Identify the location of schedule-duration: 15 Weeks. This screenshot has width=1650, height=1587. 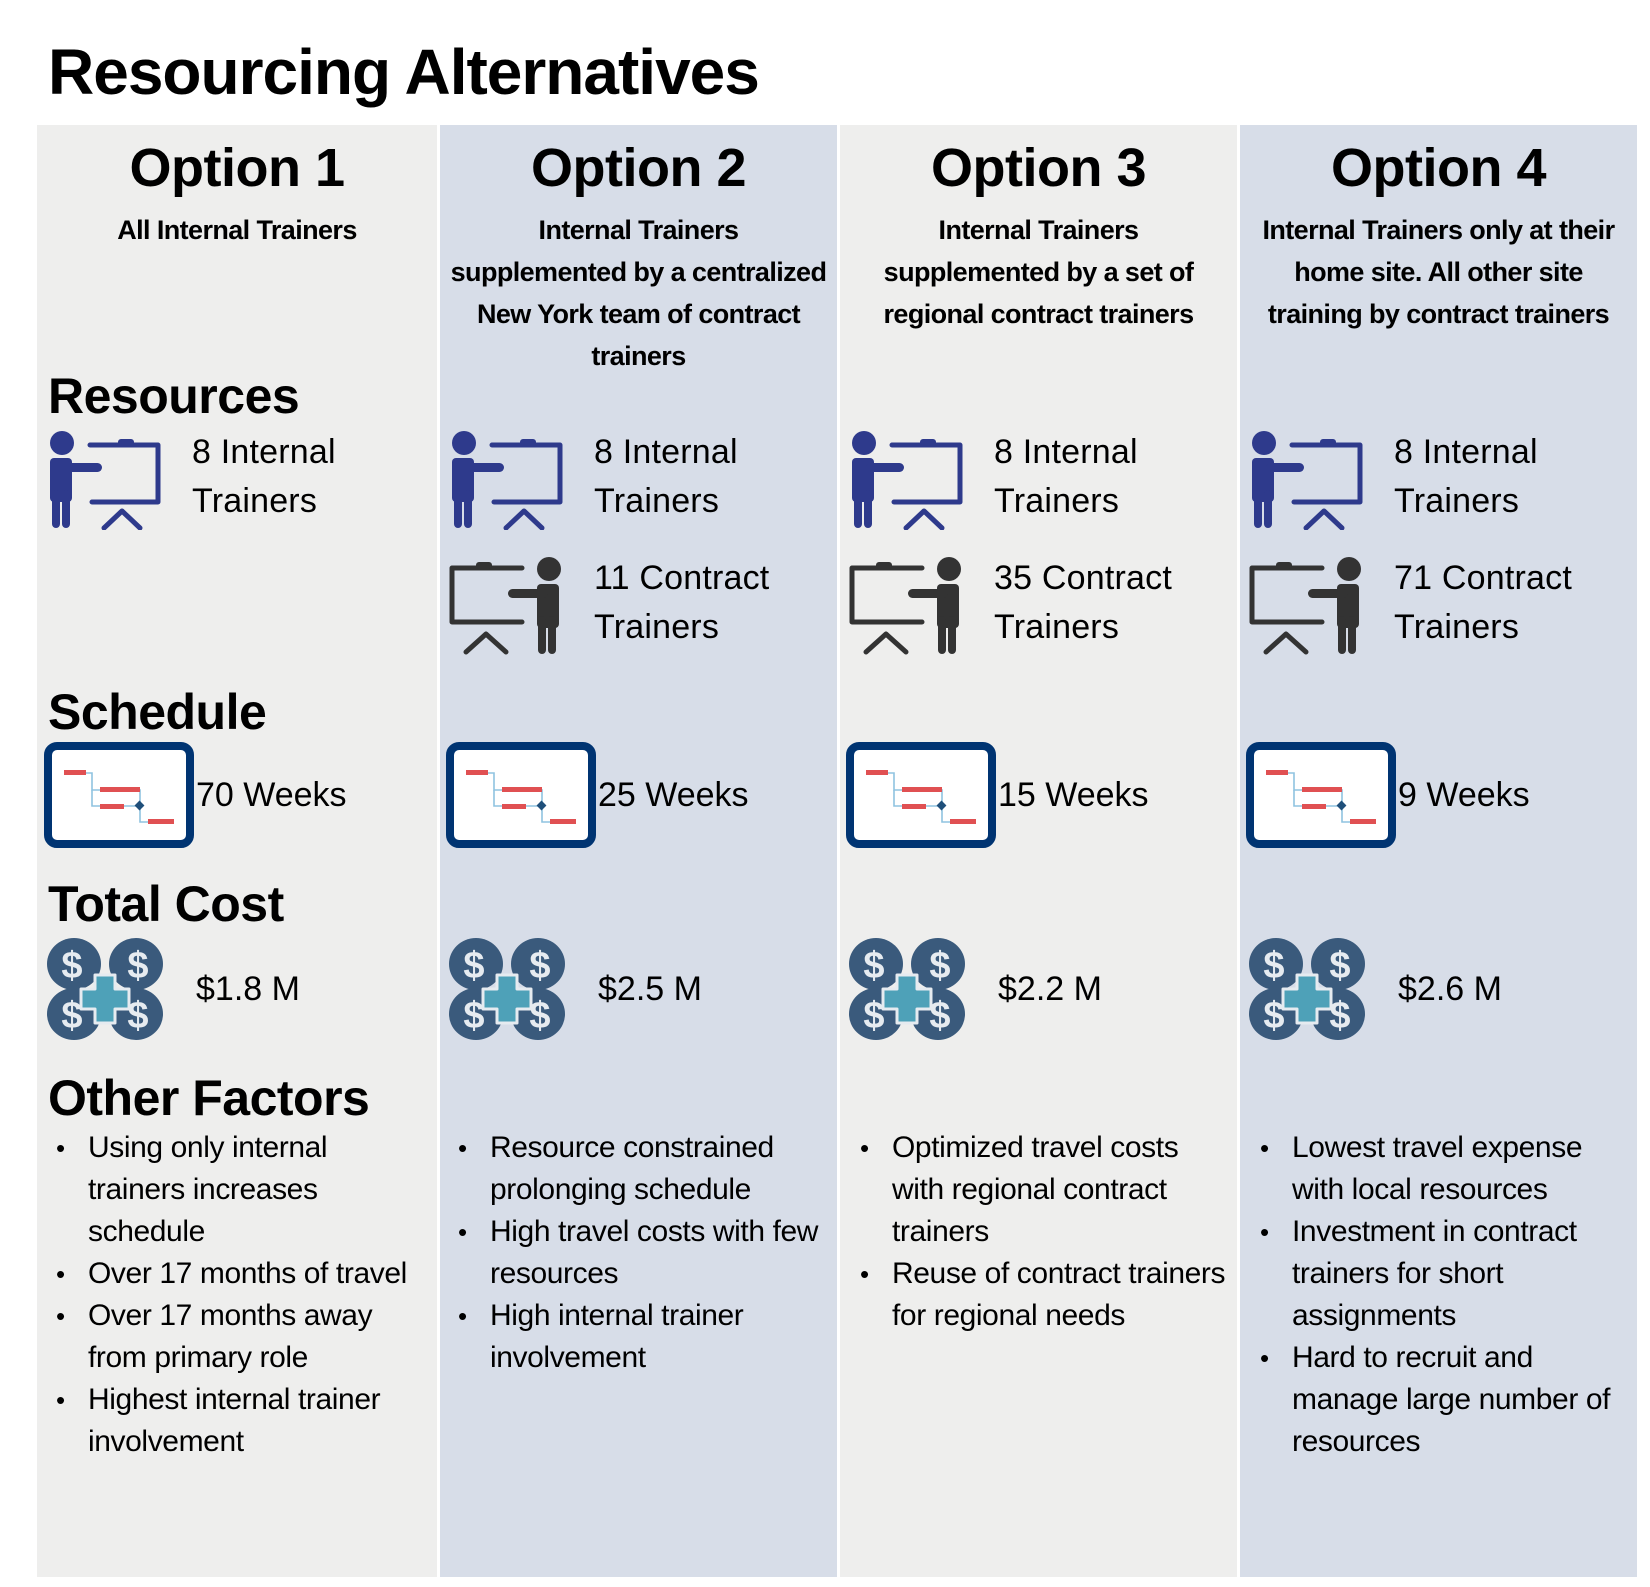
(1073, 795).